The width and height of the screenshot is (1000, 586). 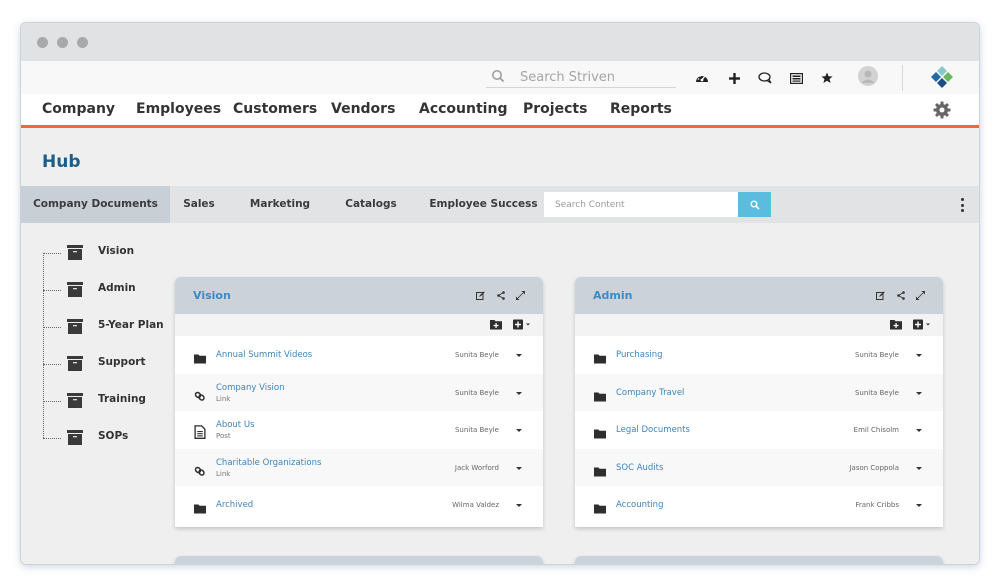 I want to click on document-type: Link, so click(x=223, y=473).